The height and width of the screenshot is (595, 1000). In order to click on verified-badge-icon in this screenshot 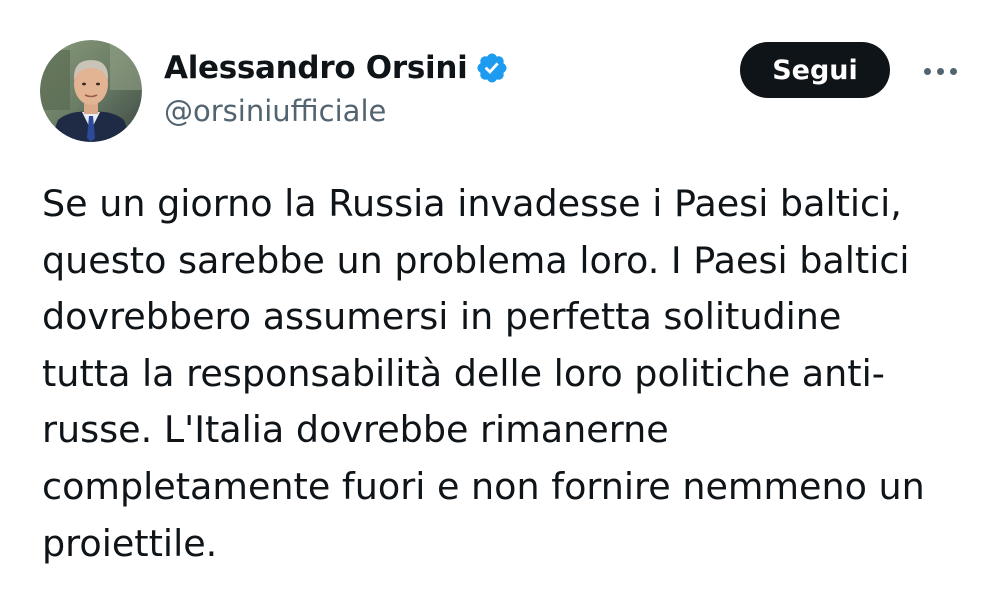, I will do `click(492, 68)`.